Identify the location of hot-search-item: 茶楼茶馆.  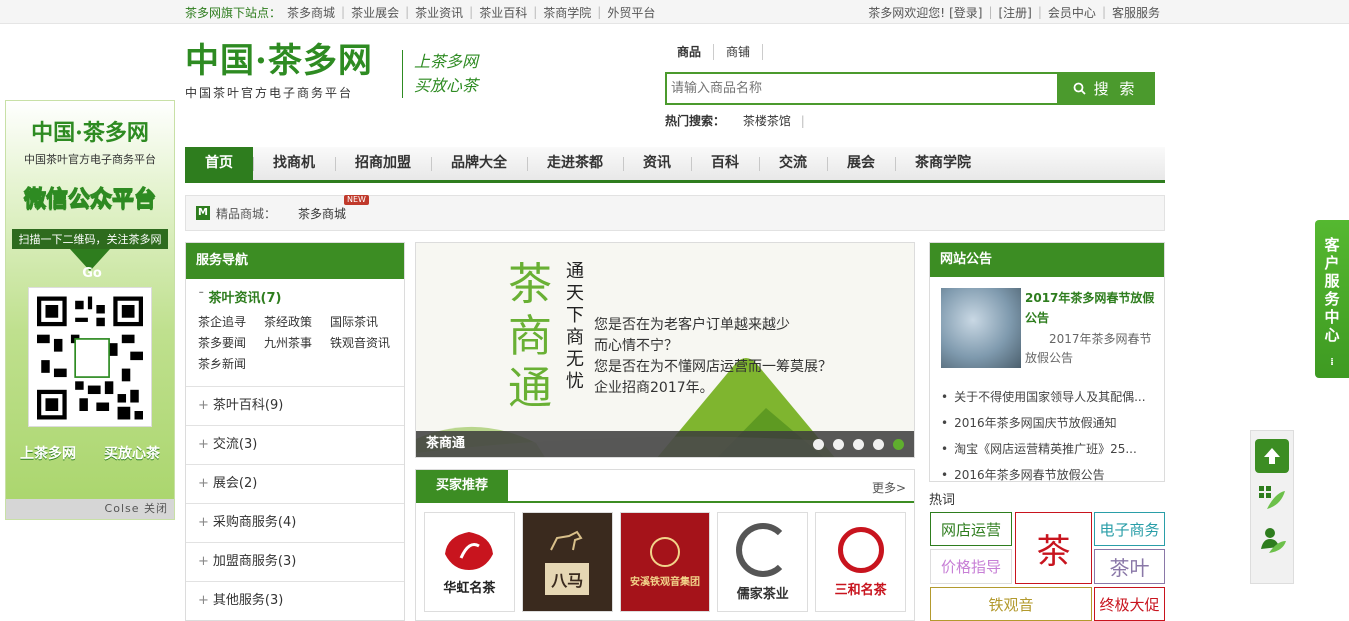
(767, 121).